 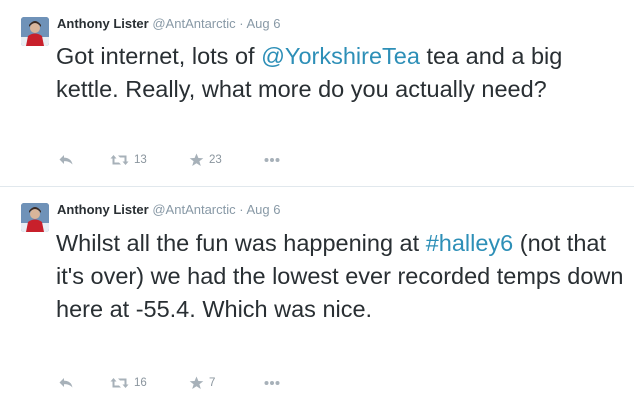 What do you see at coordinates (340, 56) in the screenshot?
I see `mention-link: @YorkshireTea` at bounding box center [340, 56].